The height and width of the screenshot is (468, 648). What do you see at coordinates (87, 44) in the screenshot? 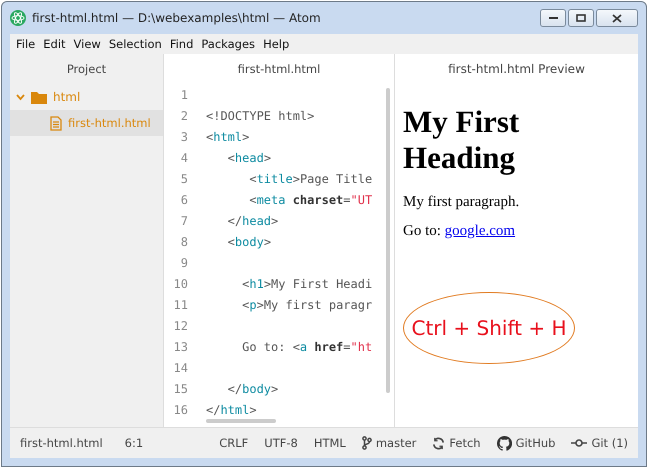
I see `menu-item: View` at bounding box center [87, 44].